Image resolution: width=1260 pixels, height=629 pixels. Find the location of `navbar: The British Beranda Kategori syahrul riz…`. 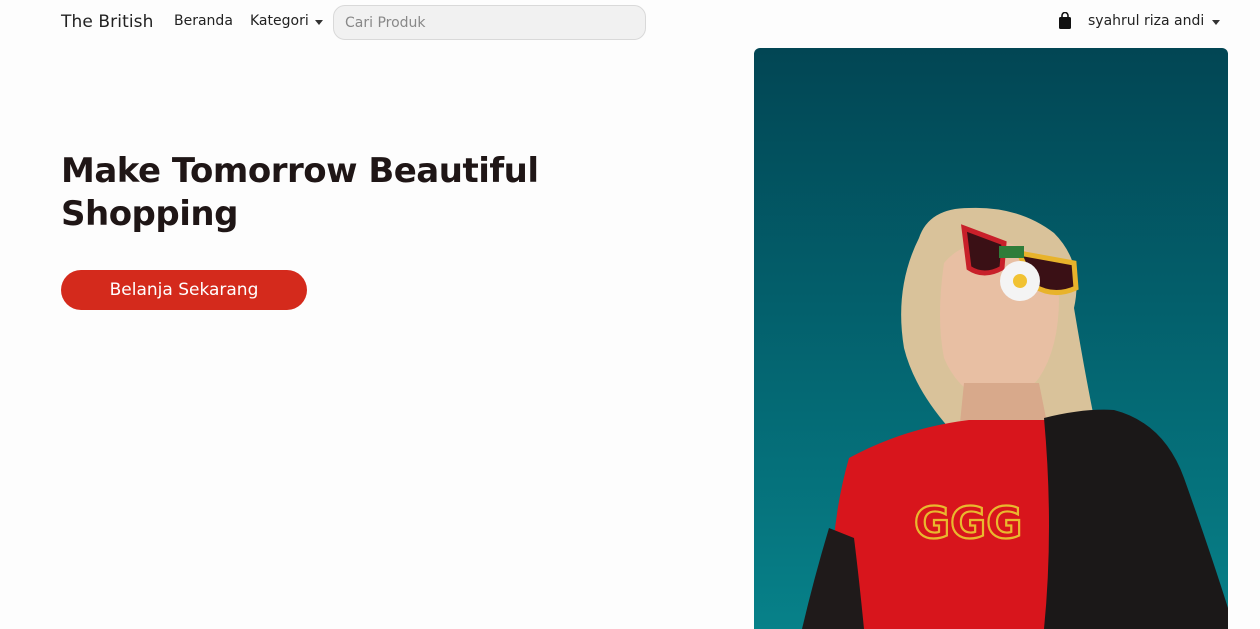

navbar: The British Beranda Kategori syahrul riz… is located at coordinates (630, 23).